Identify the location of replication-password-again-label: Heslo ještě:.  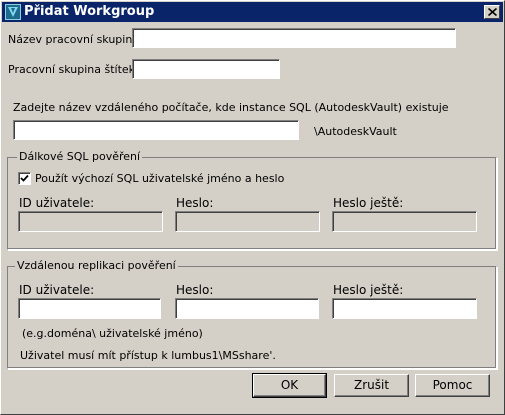
(368, 290).